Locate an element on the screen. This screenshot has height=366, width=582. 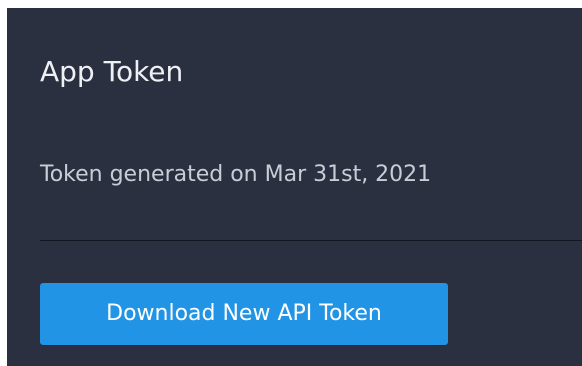
divider is located at coordinates (311, 240).